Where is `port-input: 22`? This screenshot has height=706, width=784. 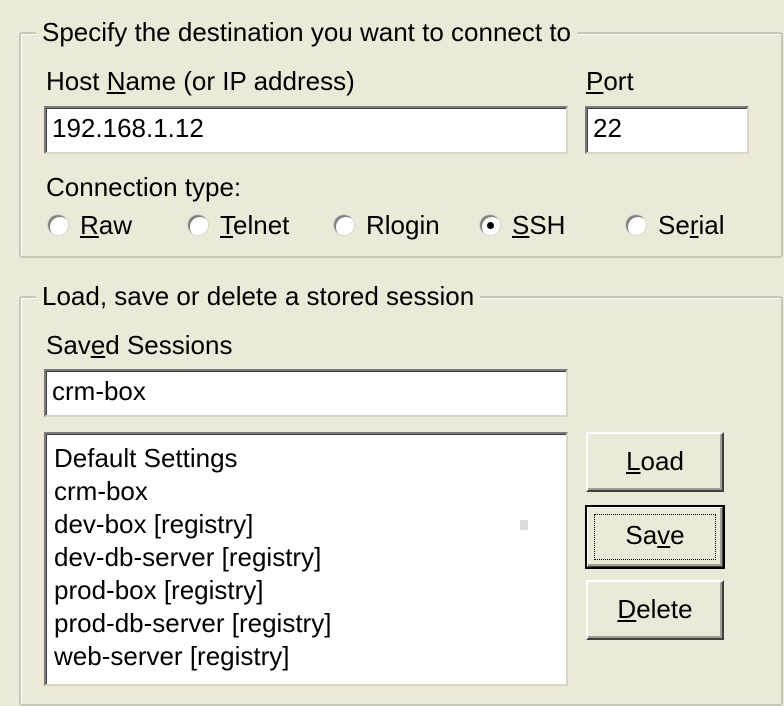 port-input: 22 is located at coordinates (667, 130).